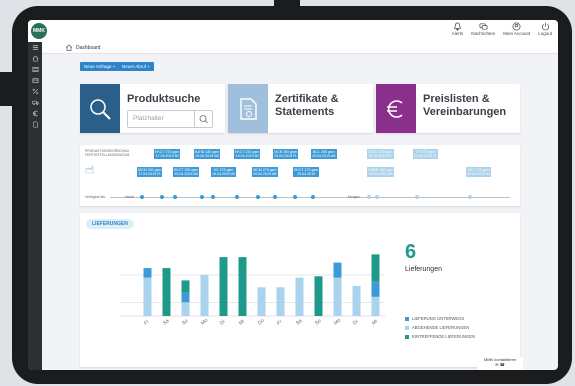 Image resolution: width=575 pixels, height=386 pixels. What do you see at coordinates (516, 26) in the screenshot?
I see `user-icon` at bounding box center [516, 26].